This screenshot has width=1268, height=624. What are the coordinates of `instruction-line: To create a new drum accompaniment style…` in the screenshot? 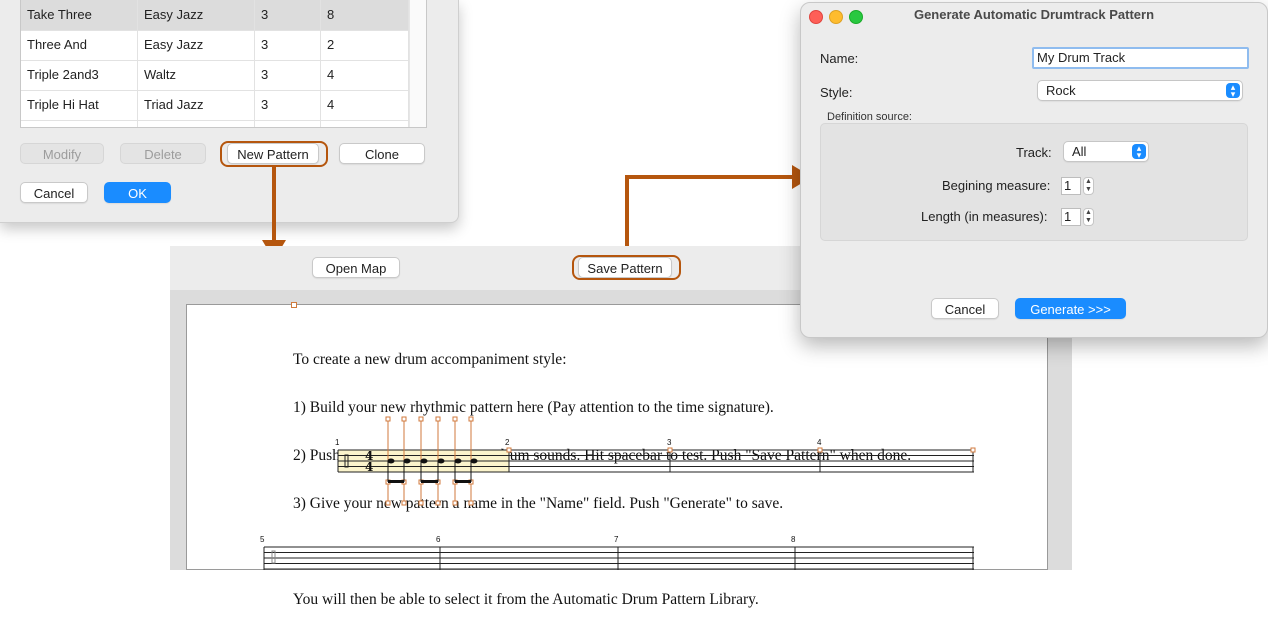 It's located at (430, 359).